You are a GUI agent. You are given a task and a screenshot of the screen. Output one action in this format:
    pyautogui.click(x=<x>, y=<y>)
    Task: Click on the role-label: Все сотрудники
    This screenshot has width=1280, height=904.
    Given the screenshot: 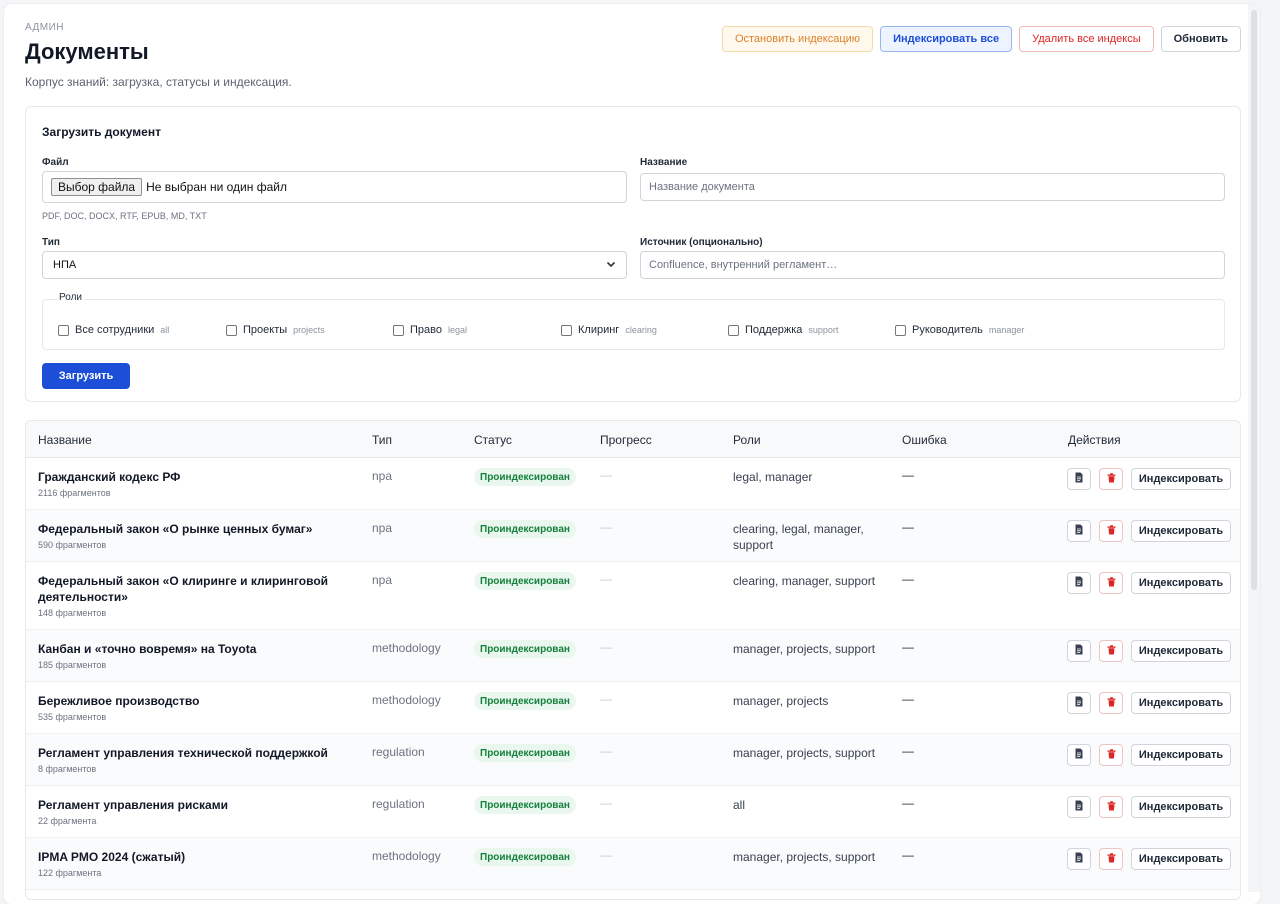 What is the action you would take?
    pyautogui.click(x=115, y=330)
    